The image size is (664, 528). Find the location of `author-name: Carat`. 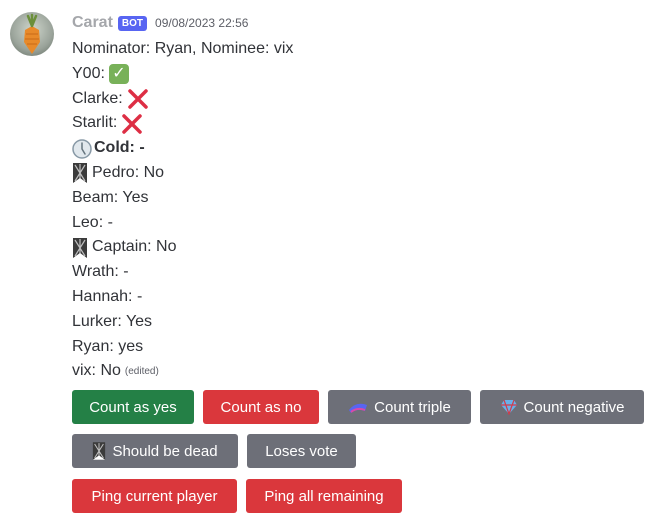

author-name: Carat is located at coordinates (92, 23).